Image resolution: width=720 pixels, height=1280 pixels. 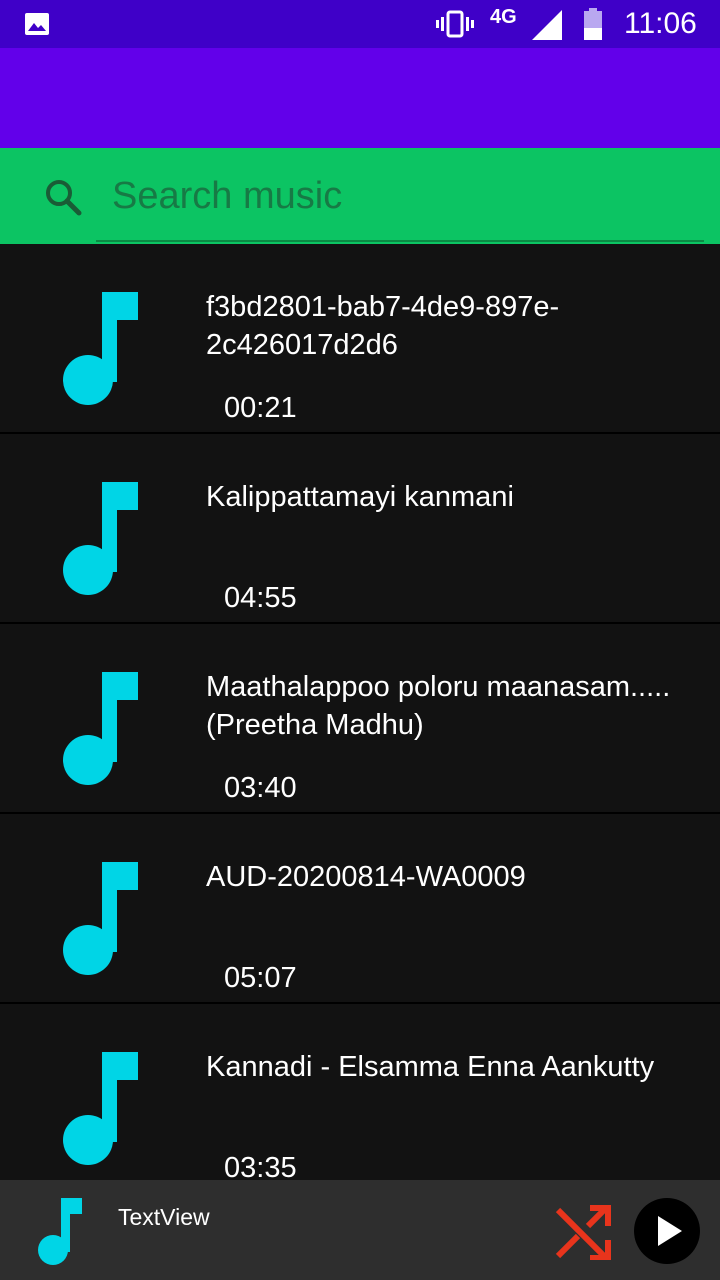 What do you see at coordinates (260, 1166) in the screenshot?
I see `song-duration: 03:35` at bounding box center [260, 1166].